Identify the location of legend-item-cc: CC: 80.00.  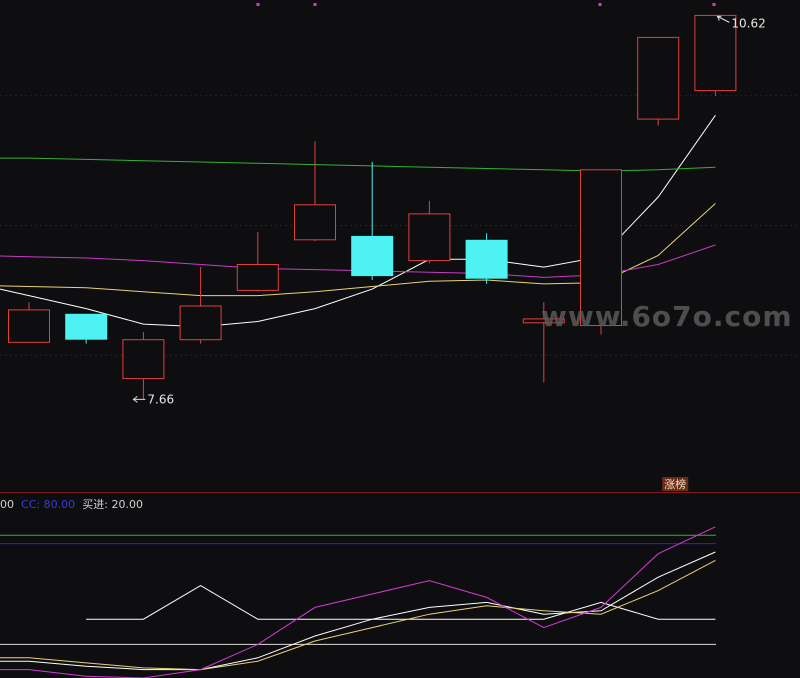
(48, 504).